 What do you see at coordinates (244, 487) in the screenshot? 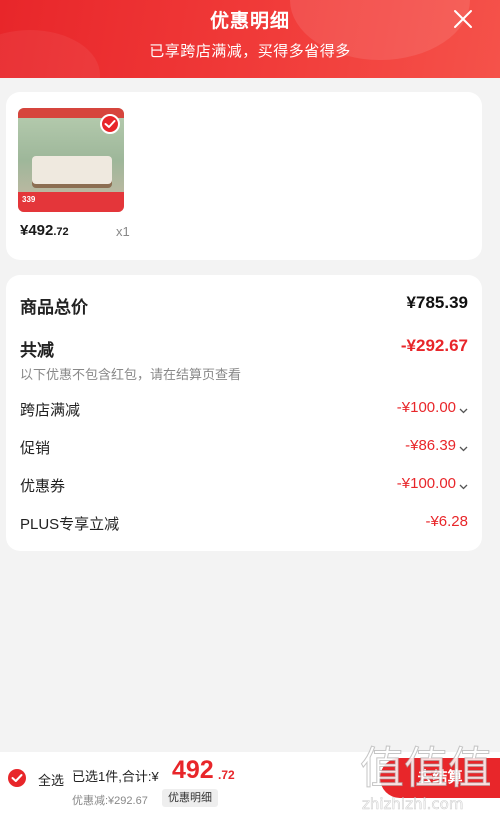
I see `discount-row-coupon: 优惠券 -¥100.00` at bounding box center [244, 487].